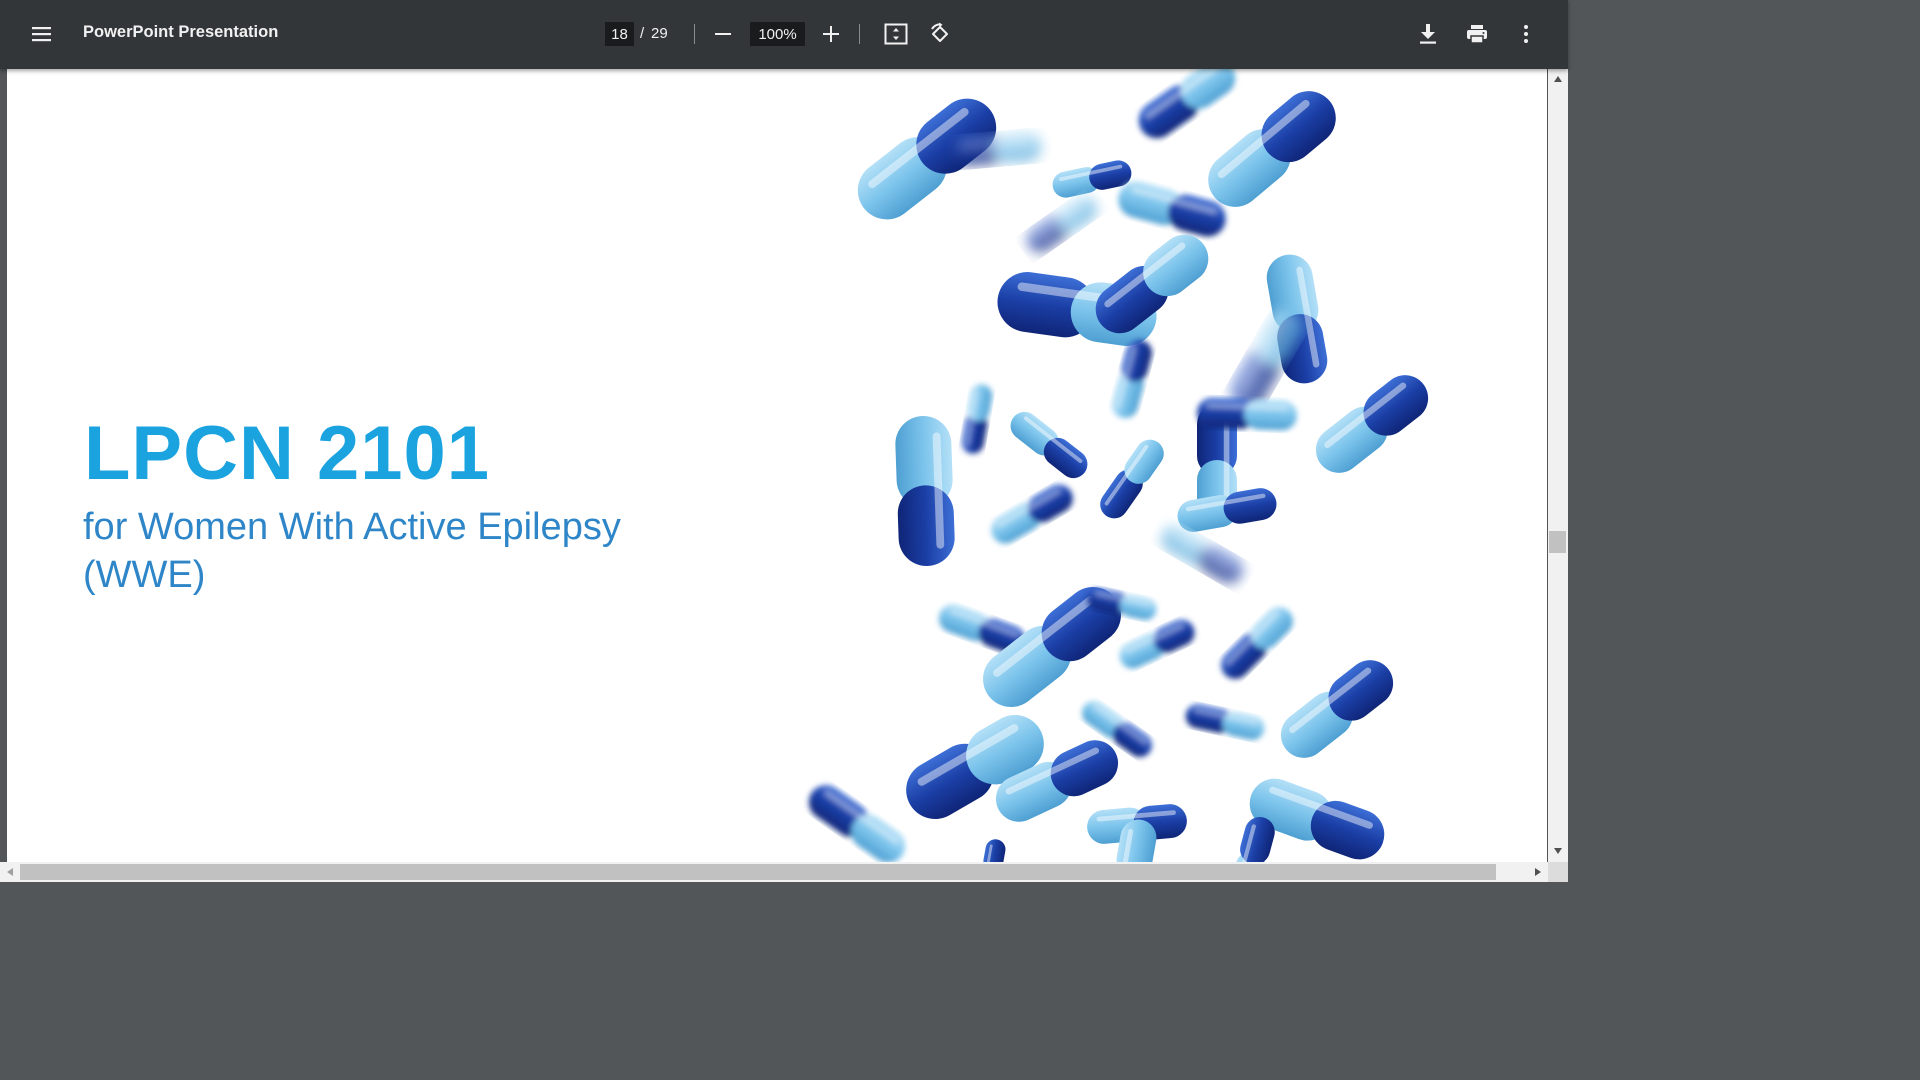  Describe the element at coordinates (1558, 851) in the screenshot. I see `scroll-down-arrow-icon` at that location.